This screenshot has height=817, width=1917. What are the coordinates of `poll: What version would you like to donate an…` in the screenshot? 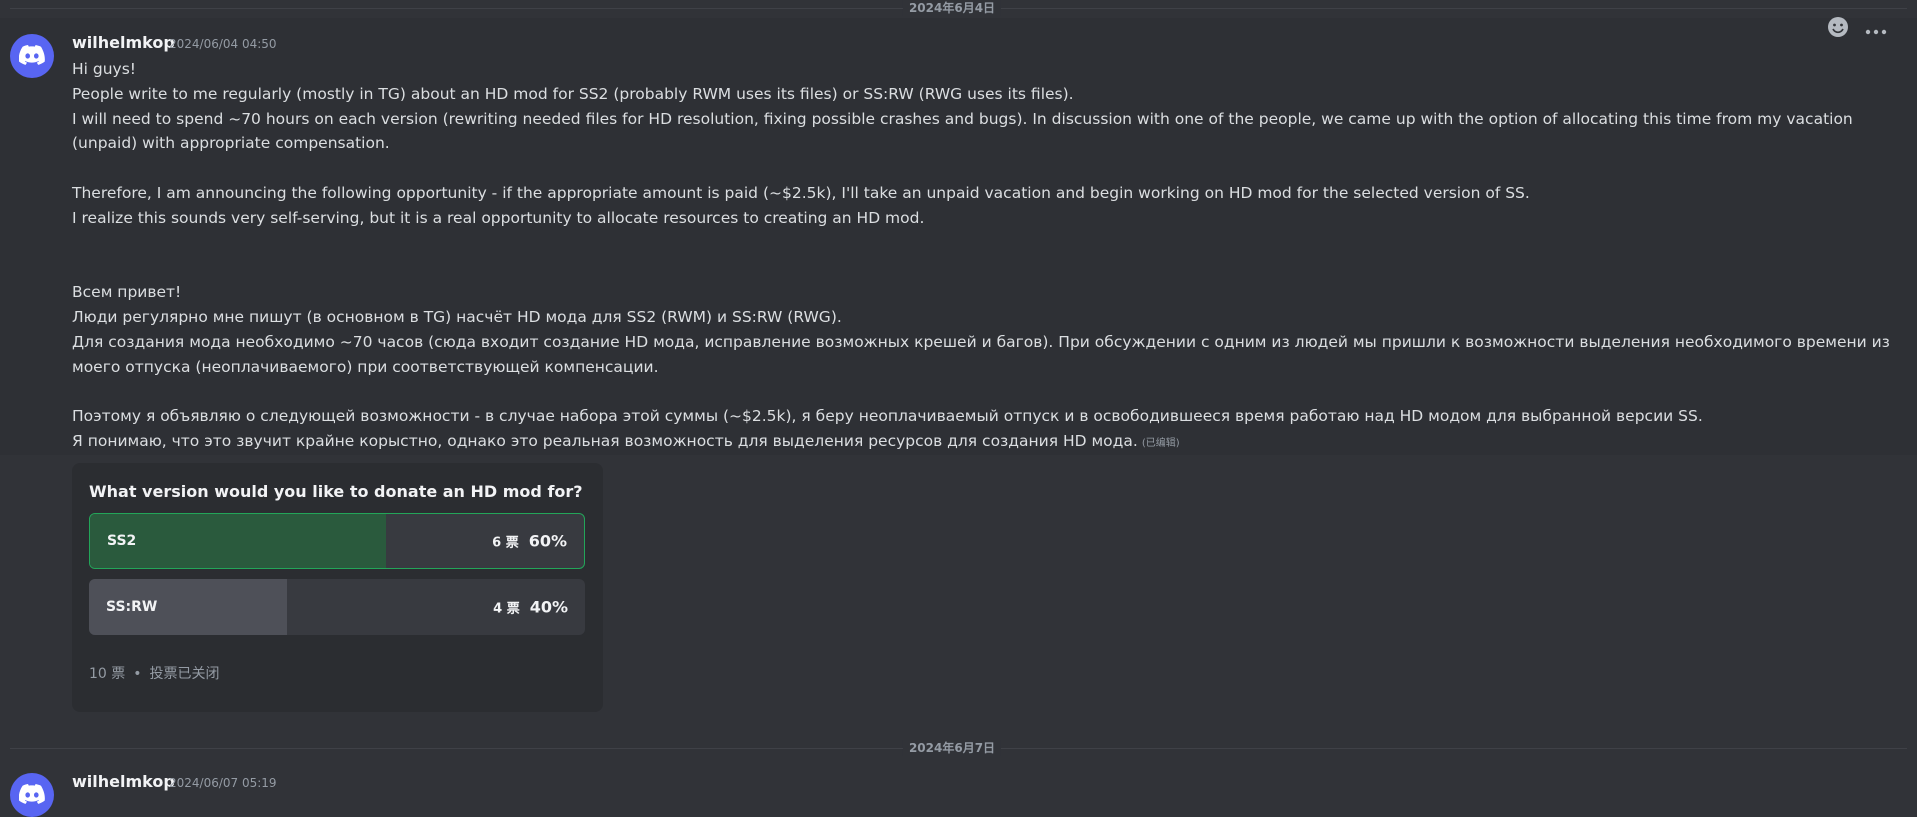 It's located at (337, 587).